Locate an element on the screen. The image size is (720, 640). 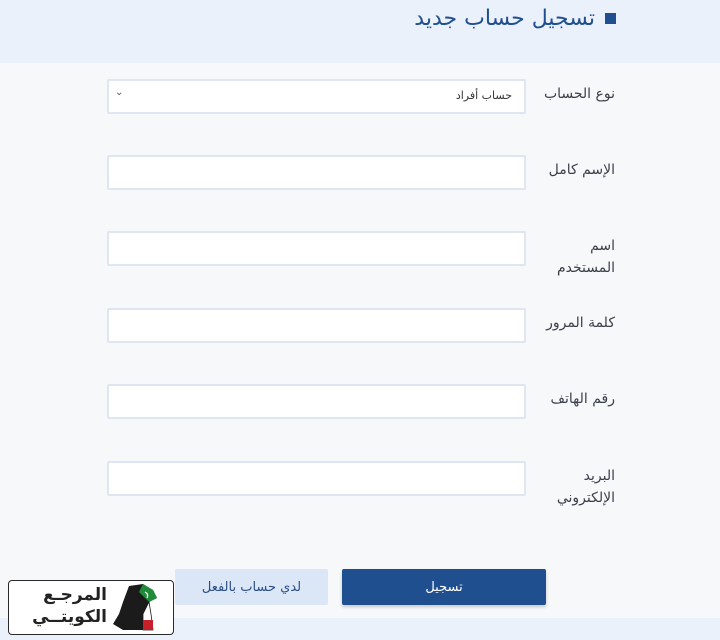
field-row-account-type: نوع الحساب حساب أفراد ⌄ is located at coordinates (360, 109).